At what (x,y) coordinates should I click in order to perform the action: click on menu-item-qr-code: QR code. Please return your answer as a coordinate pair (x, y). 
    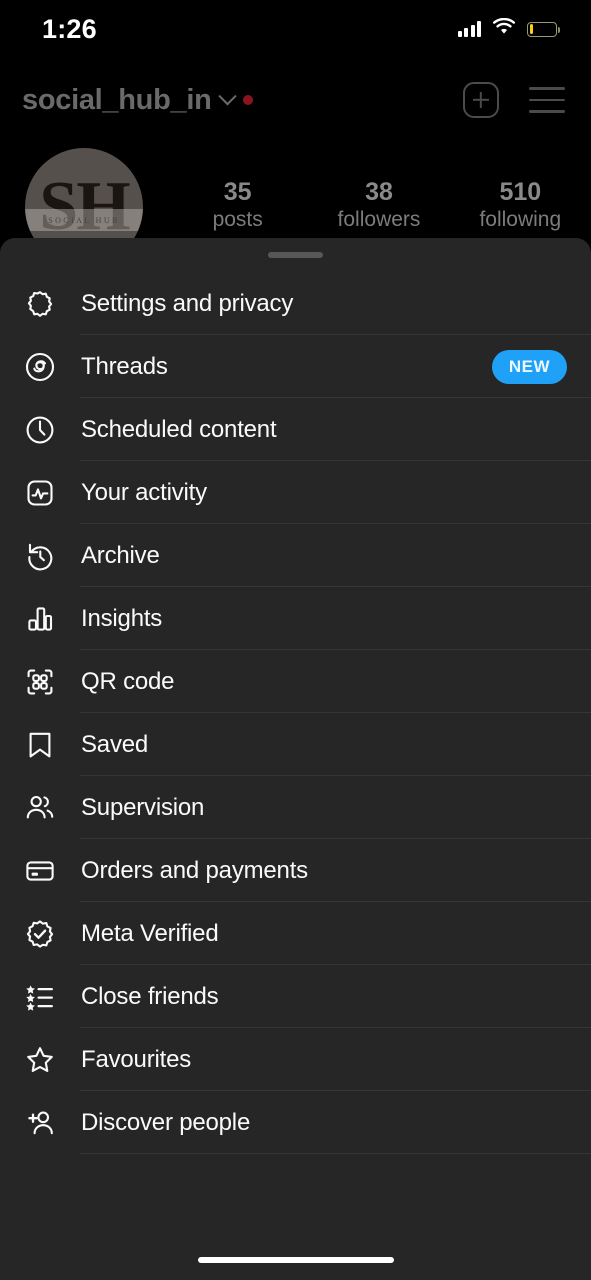
    Looking at the image, I should click on (295, 681).